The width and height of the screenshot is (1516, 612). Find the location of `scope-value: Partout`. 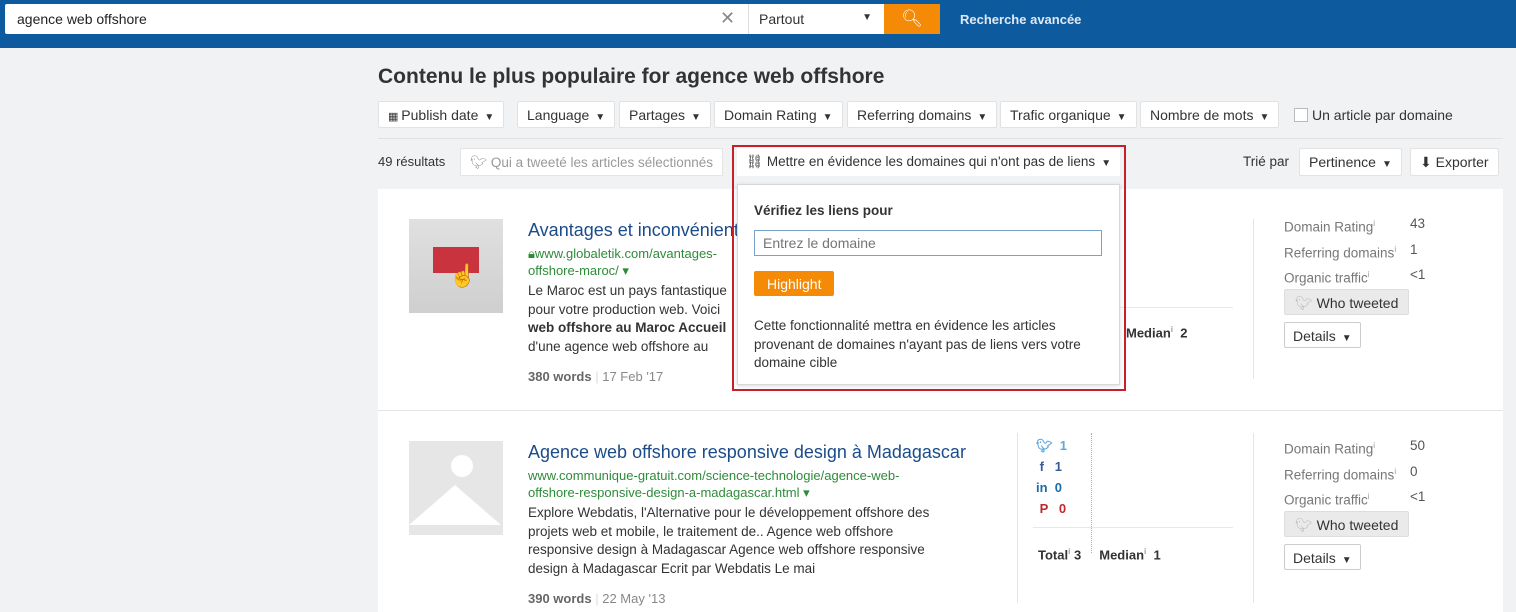

scope-value: Partout is located at coordinates (782, 19).